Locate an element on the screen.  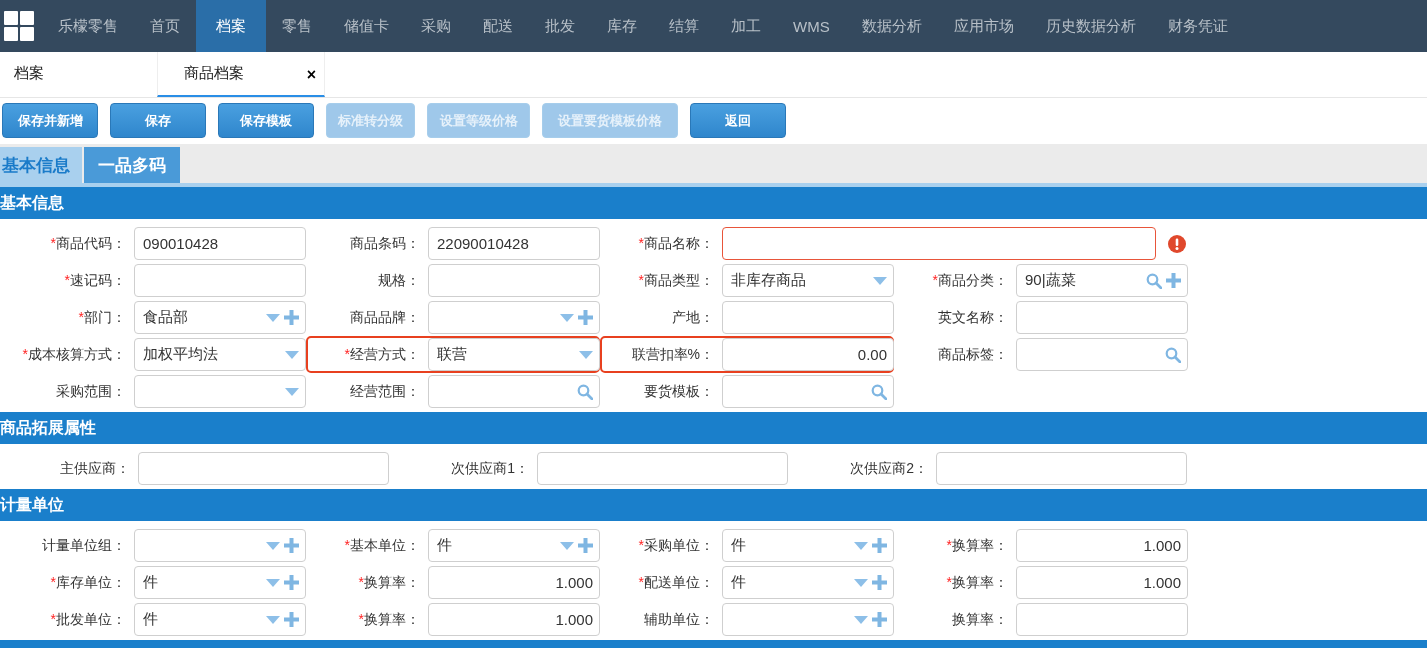
field-label: 次供应商1： is located at coordinates (489, 468).